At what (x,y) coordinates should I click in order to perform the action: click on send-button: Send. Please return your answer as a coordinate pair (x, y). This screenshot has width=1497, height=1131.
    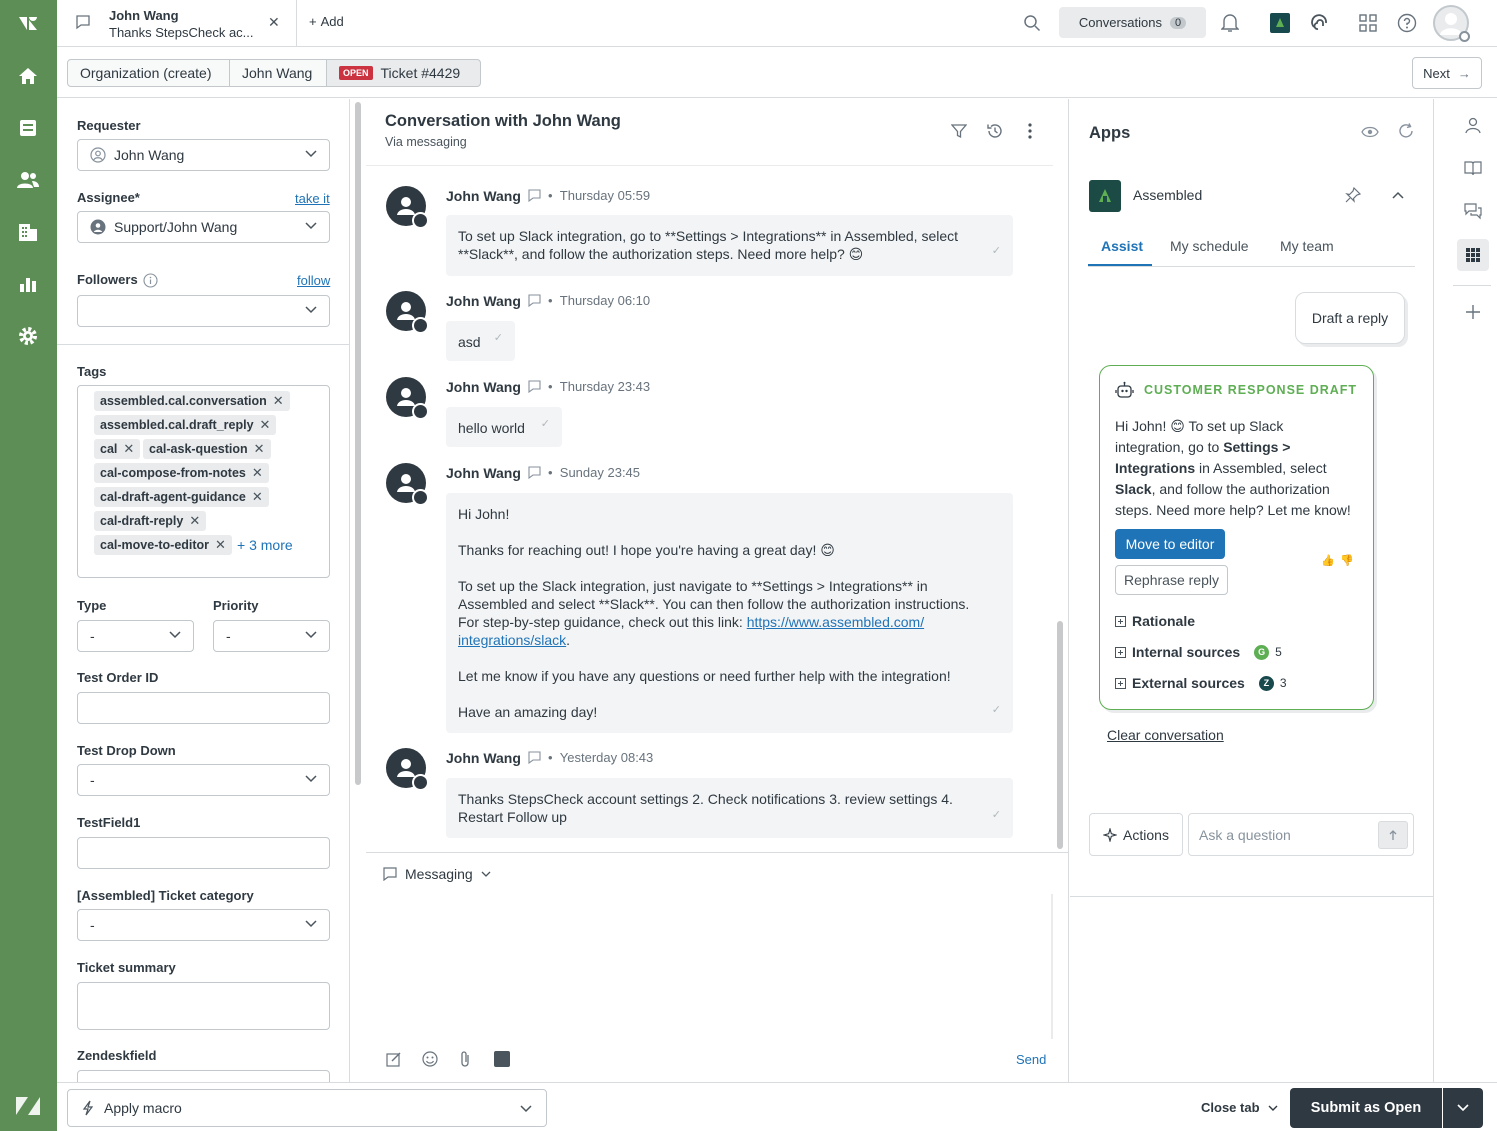
    Looking at the image, I should click on (1031, 1059).